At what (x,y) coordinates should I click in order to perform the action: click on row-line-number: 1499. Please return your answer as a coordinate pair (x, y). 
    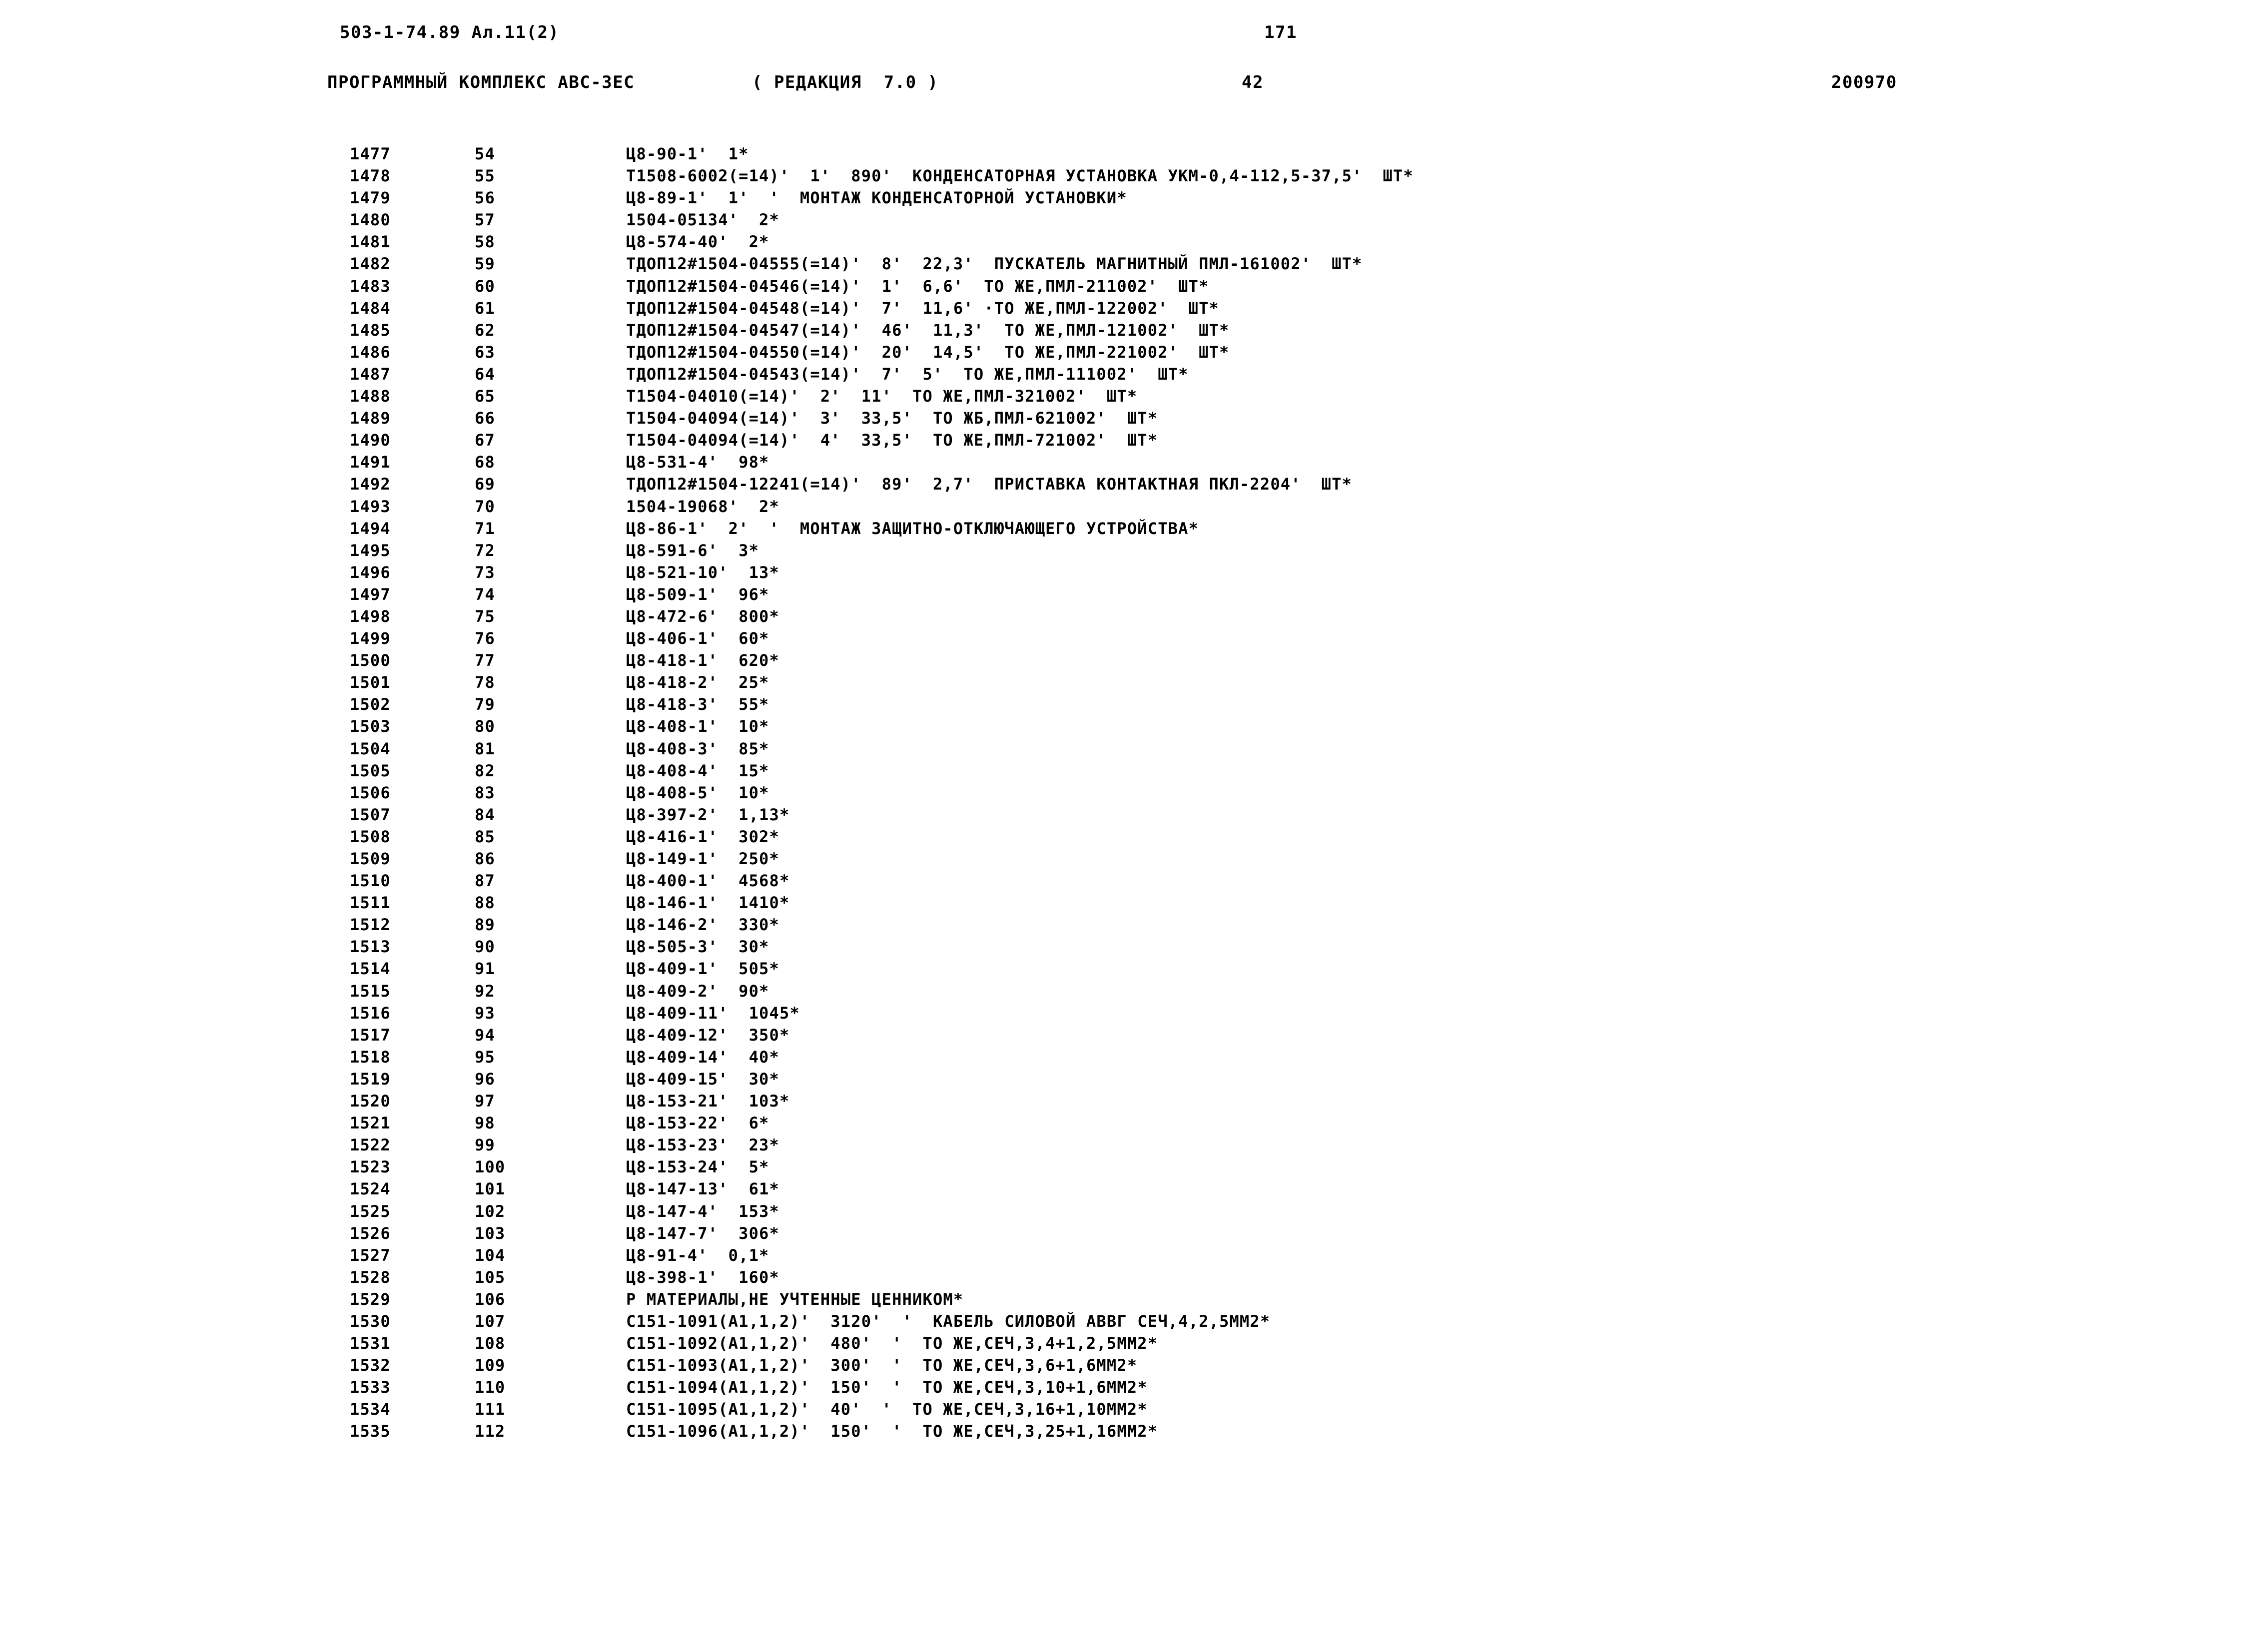
    Looking at the image, I should click on (371, 638).